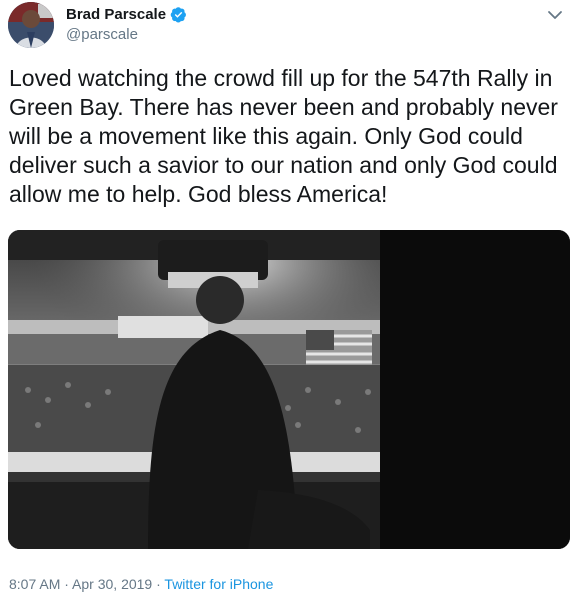  Describe the element at coordinates (116, 14) in the screenshot. I see `display-name: Brad Parscale` at that location.